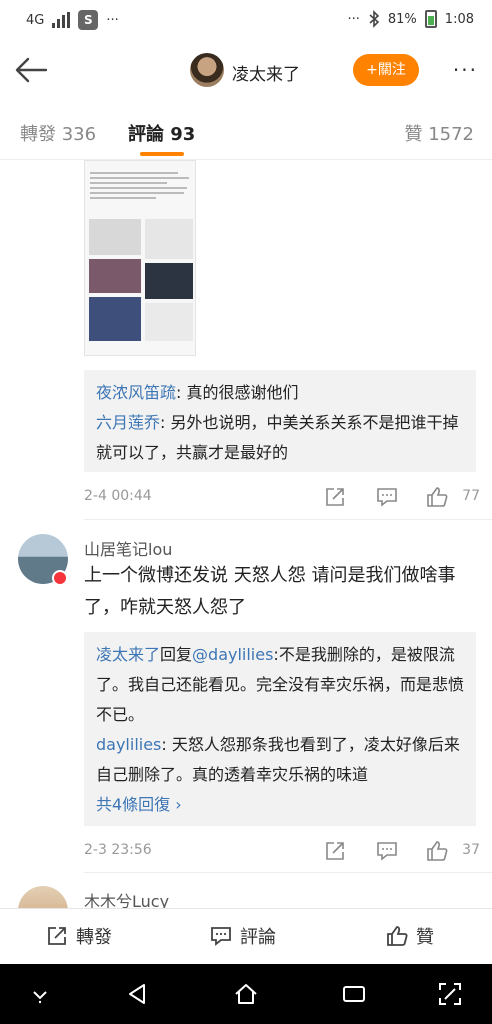 This screenshot has width=492, height=1024. Describe the element at coordinates (410, 936) in the screenshot. I see `like-button: 贊` at that location.